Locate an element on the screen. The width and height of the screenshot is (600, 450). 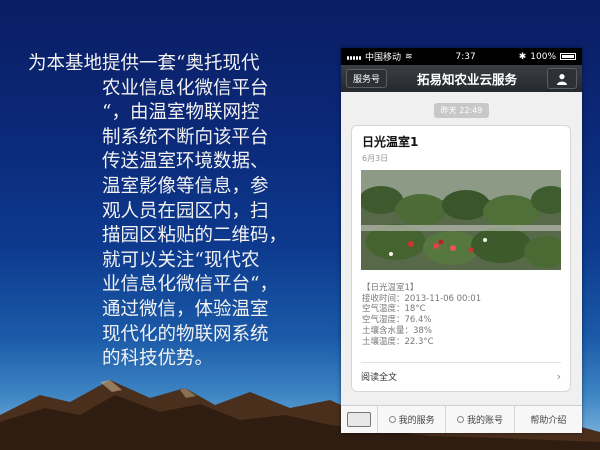
menu-button-my-services: 我的服务 is located at coordinates (412, 419).